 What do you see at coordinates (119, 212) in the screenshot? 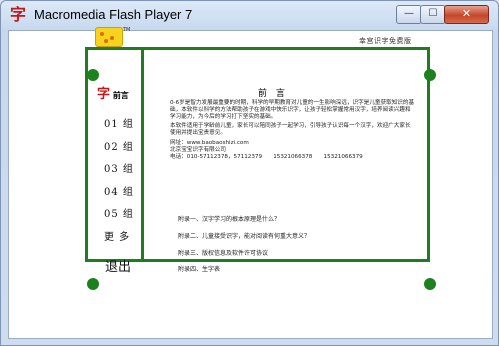
I see `menu-item-group-05: 05 组` at bounding box center [119, 212].